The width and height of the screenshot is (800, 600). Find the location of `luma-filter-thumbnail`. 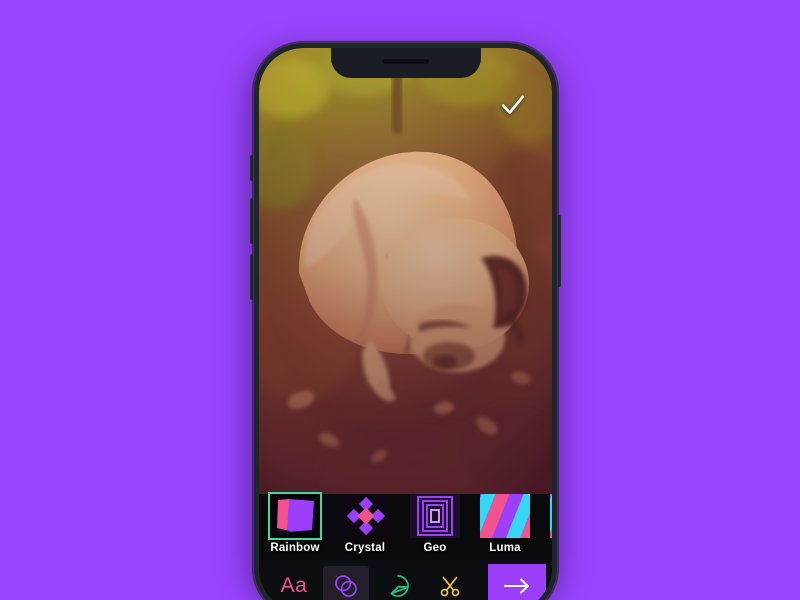

luma-filter-thumbnail is located at coordinates (505, 516).